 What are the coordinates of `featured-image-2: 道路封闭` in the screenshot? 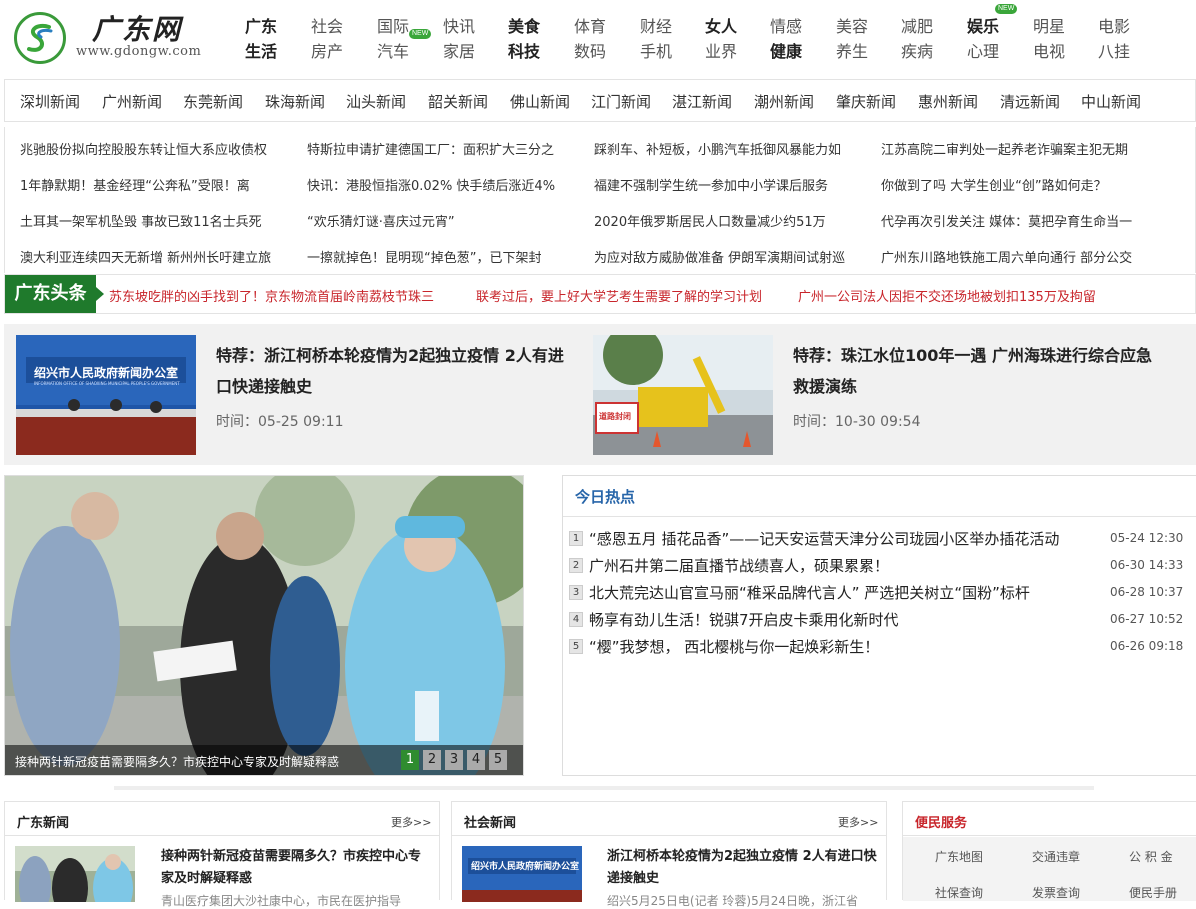 It's located at (683, 395).